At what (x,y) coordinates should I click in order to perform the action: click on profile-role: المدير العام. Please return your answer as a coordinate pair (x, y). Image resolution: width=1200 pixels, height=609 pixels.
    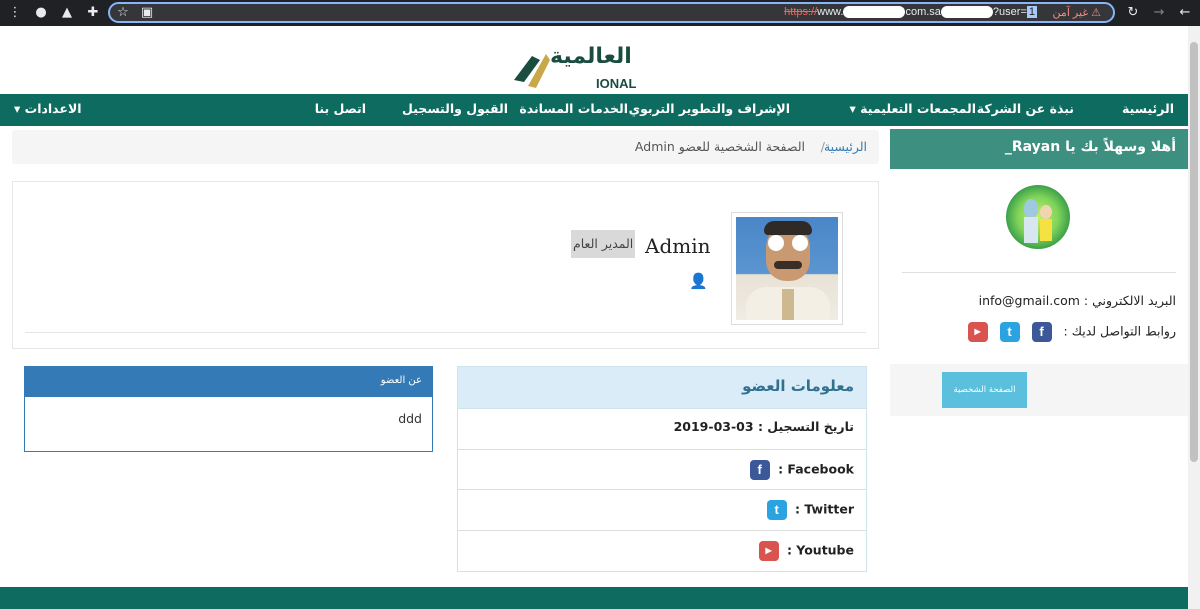
    Looking at the image, I should click on (603, 244).